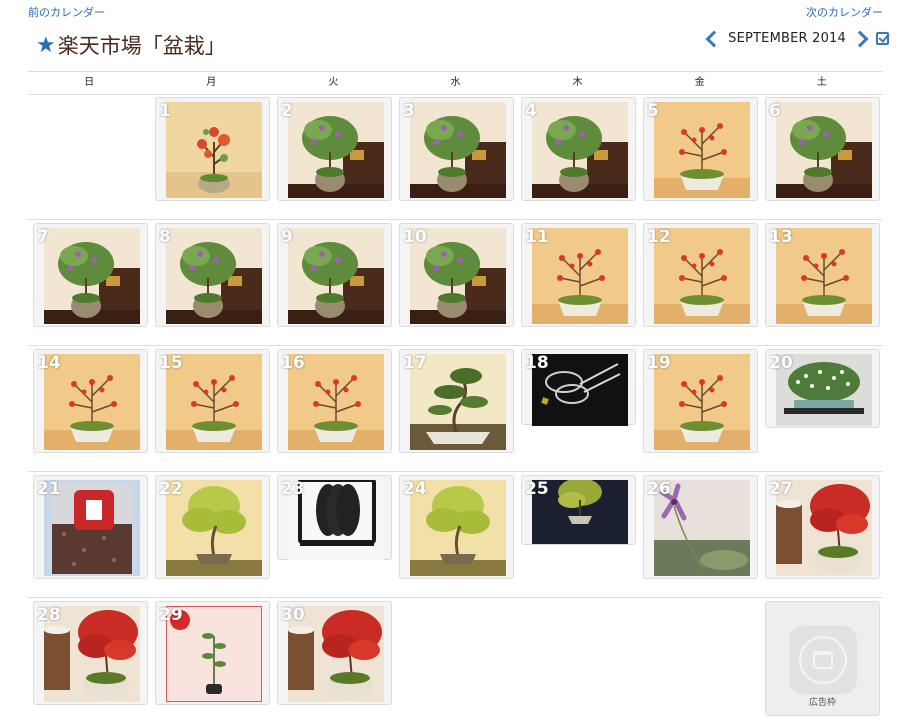 This screenshot has height=728, width=903. I want to click on day-cell: 16, so click(334, 401).